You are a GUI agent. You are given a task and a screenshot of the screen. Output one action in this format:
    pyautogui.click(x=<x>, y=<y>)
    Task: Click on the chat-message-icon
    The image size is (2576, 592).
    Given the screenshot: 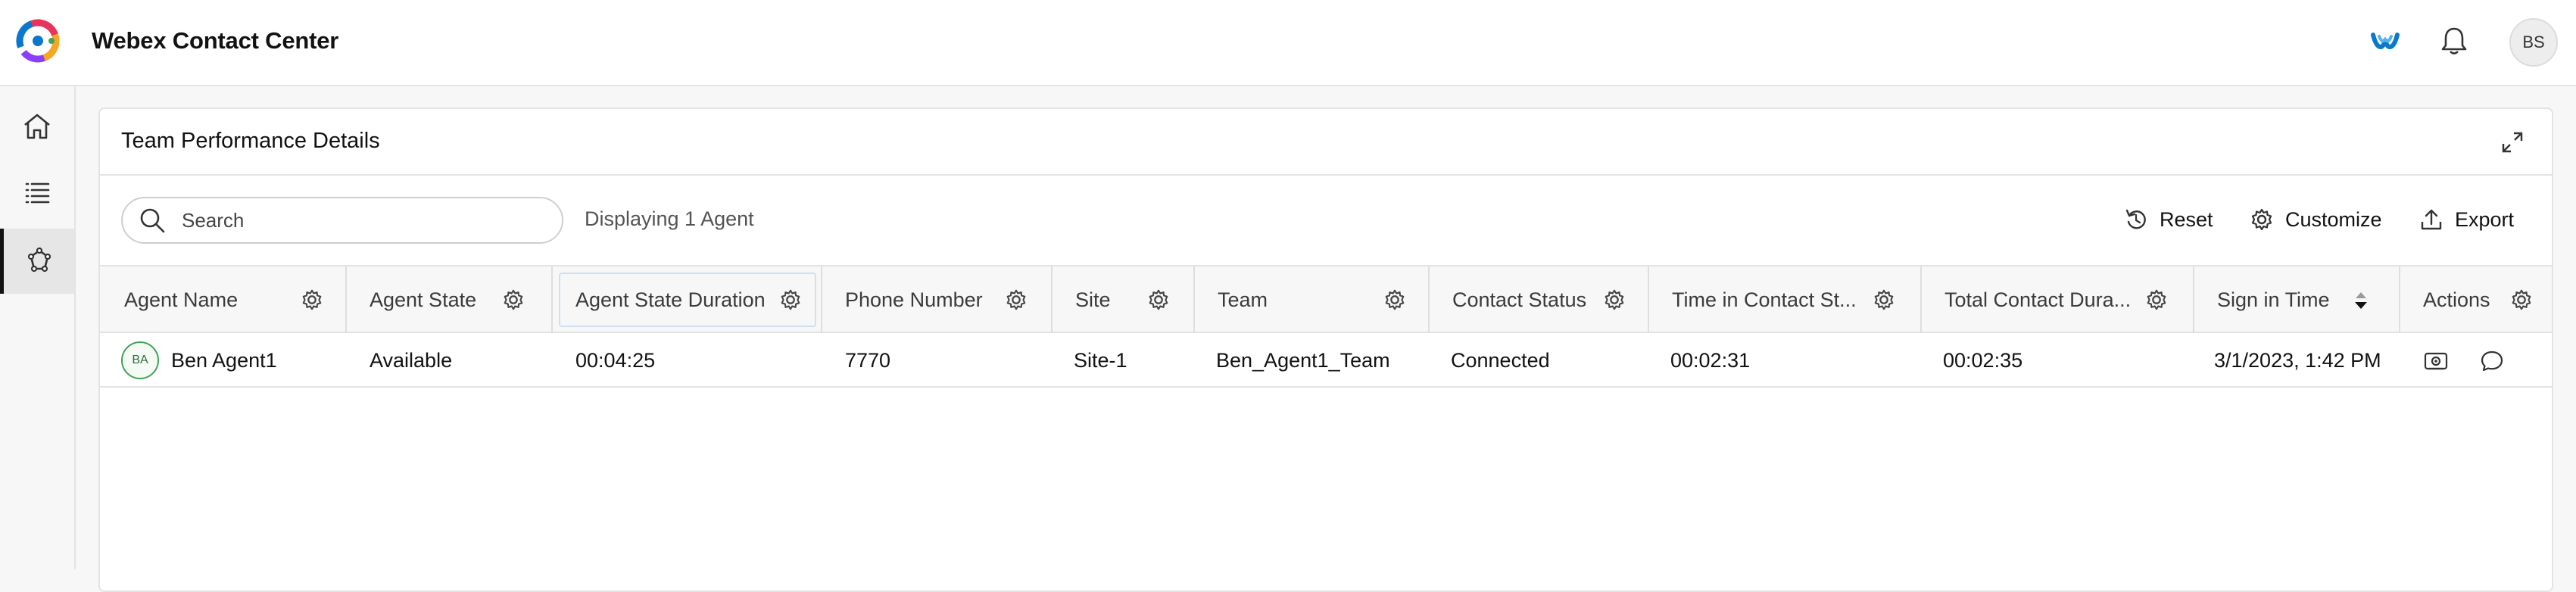 What is the action you would take?
    pyautogui.click(x=2492, y=361)
    